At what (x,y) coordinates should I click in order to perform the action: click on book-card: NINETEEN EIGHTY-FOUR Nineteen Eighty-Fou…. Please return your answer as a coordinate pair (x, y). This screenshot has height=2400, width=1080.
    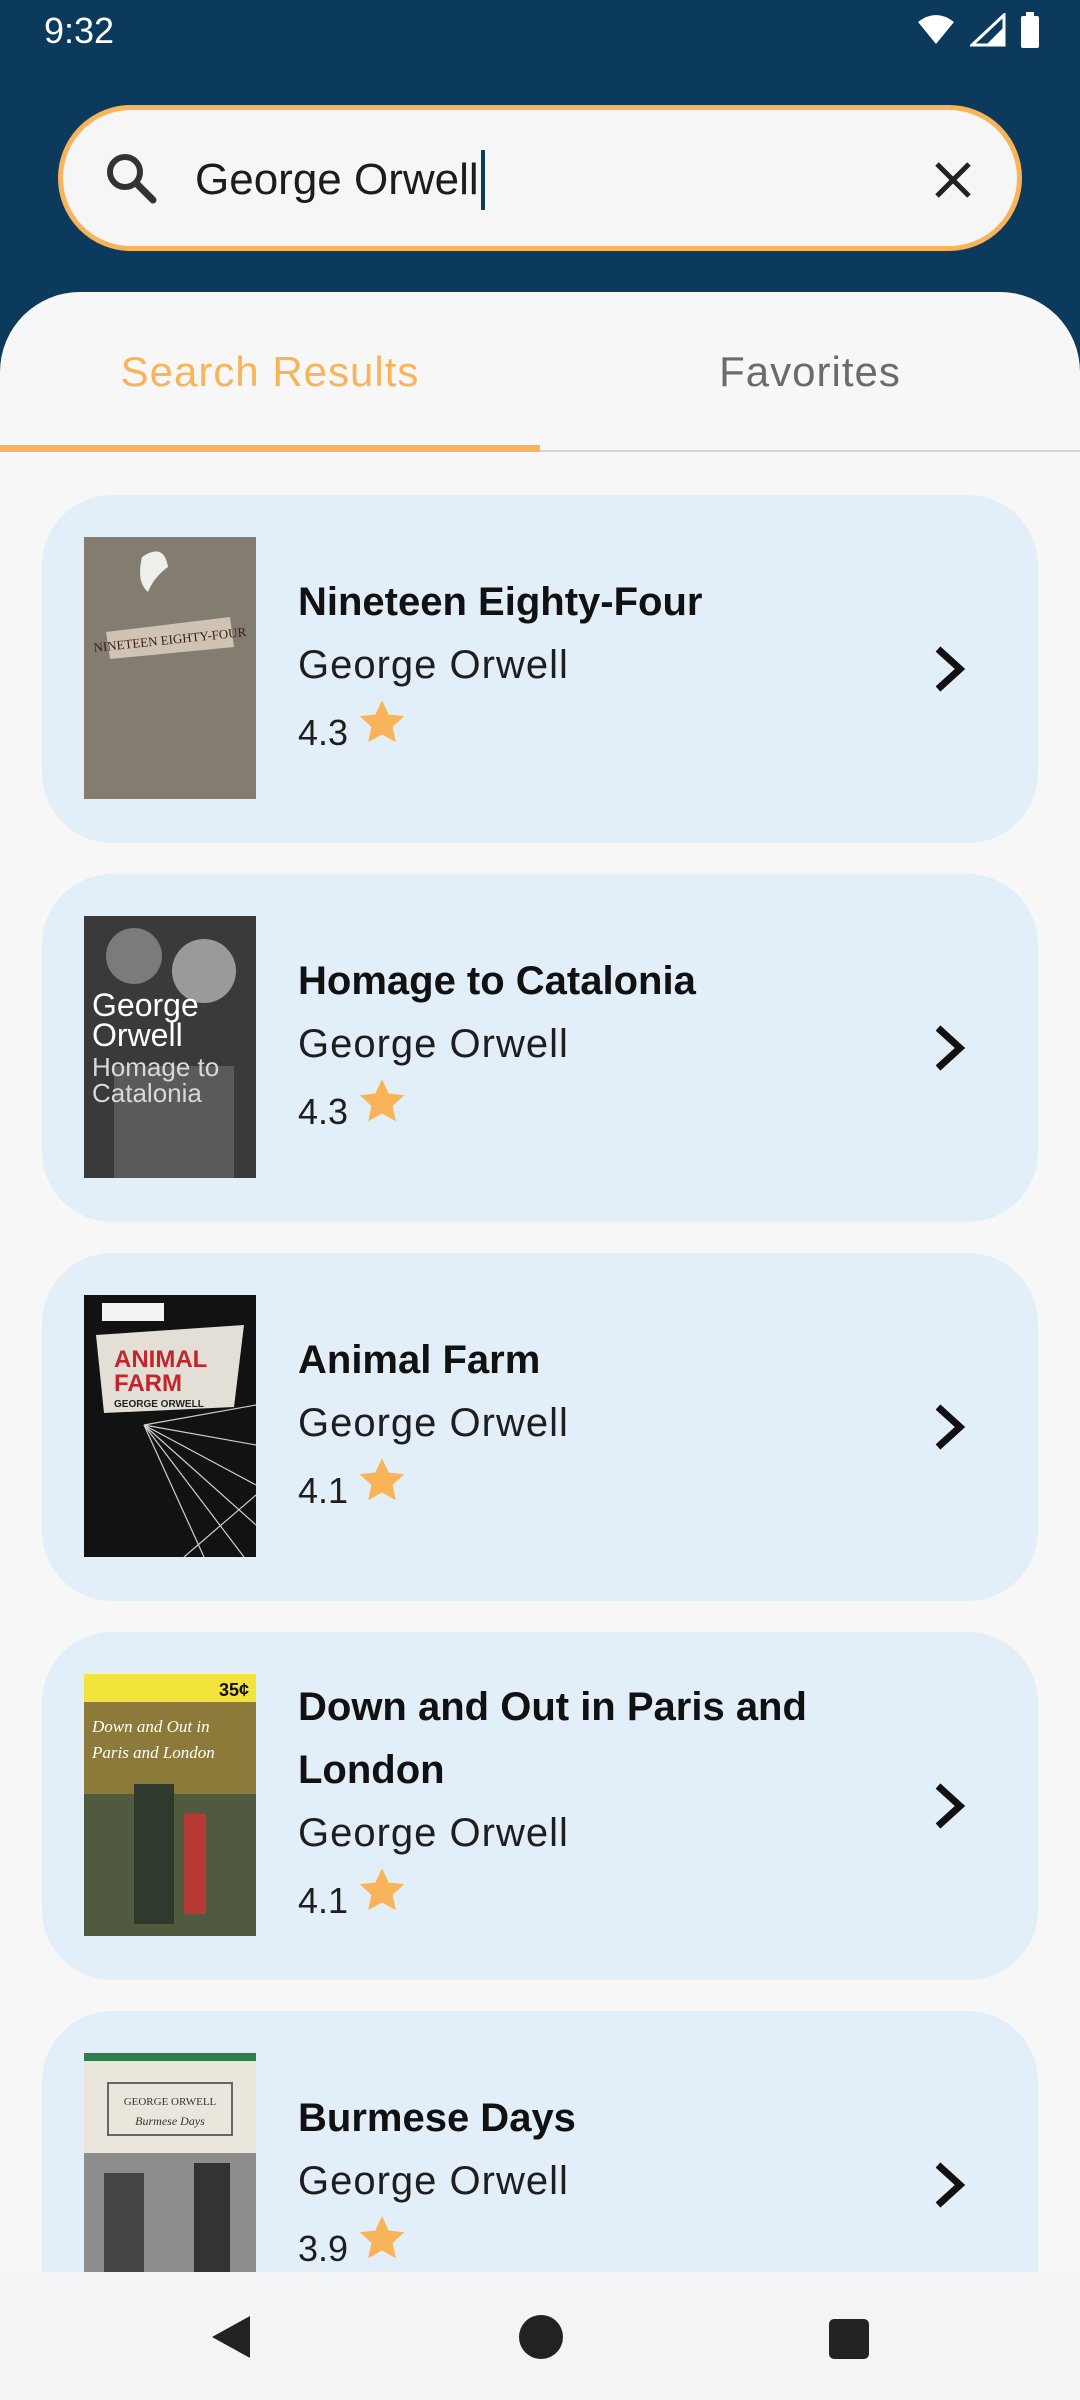
    Looking at the image, I should click on (540, 669).